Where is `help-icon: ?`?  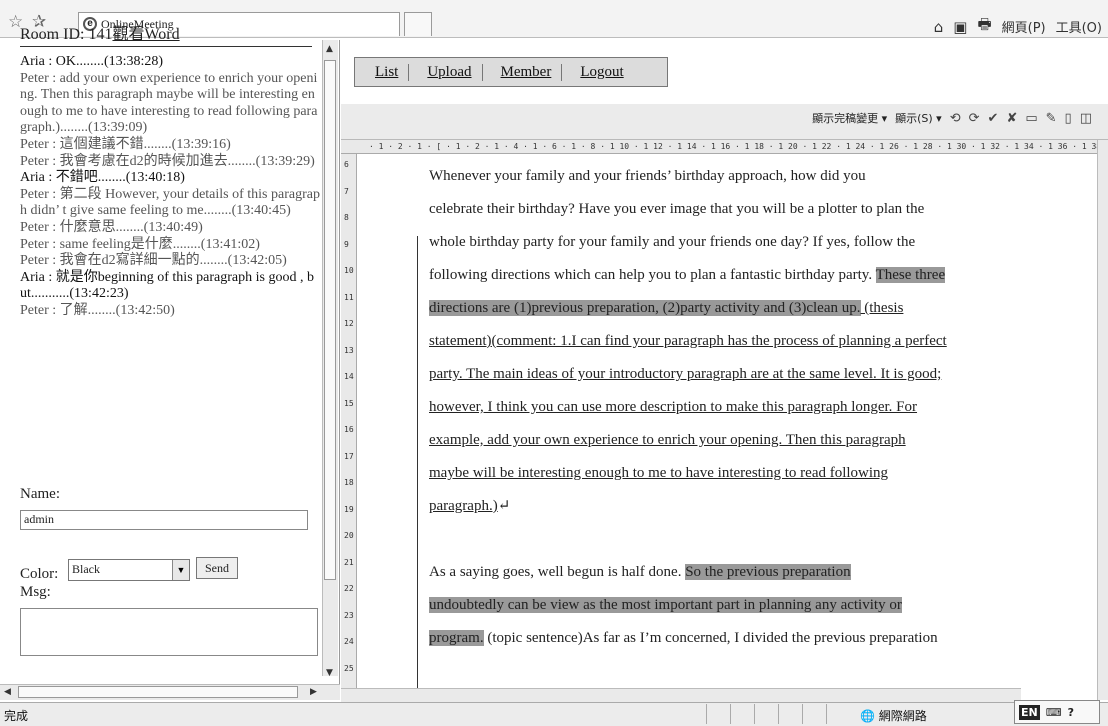 help-icon: ? is located at coordinates (1071, 712).